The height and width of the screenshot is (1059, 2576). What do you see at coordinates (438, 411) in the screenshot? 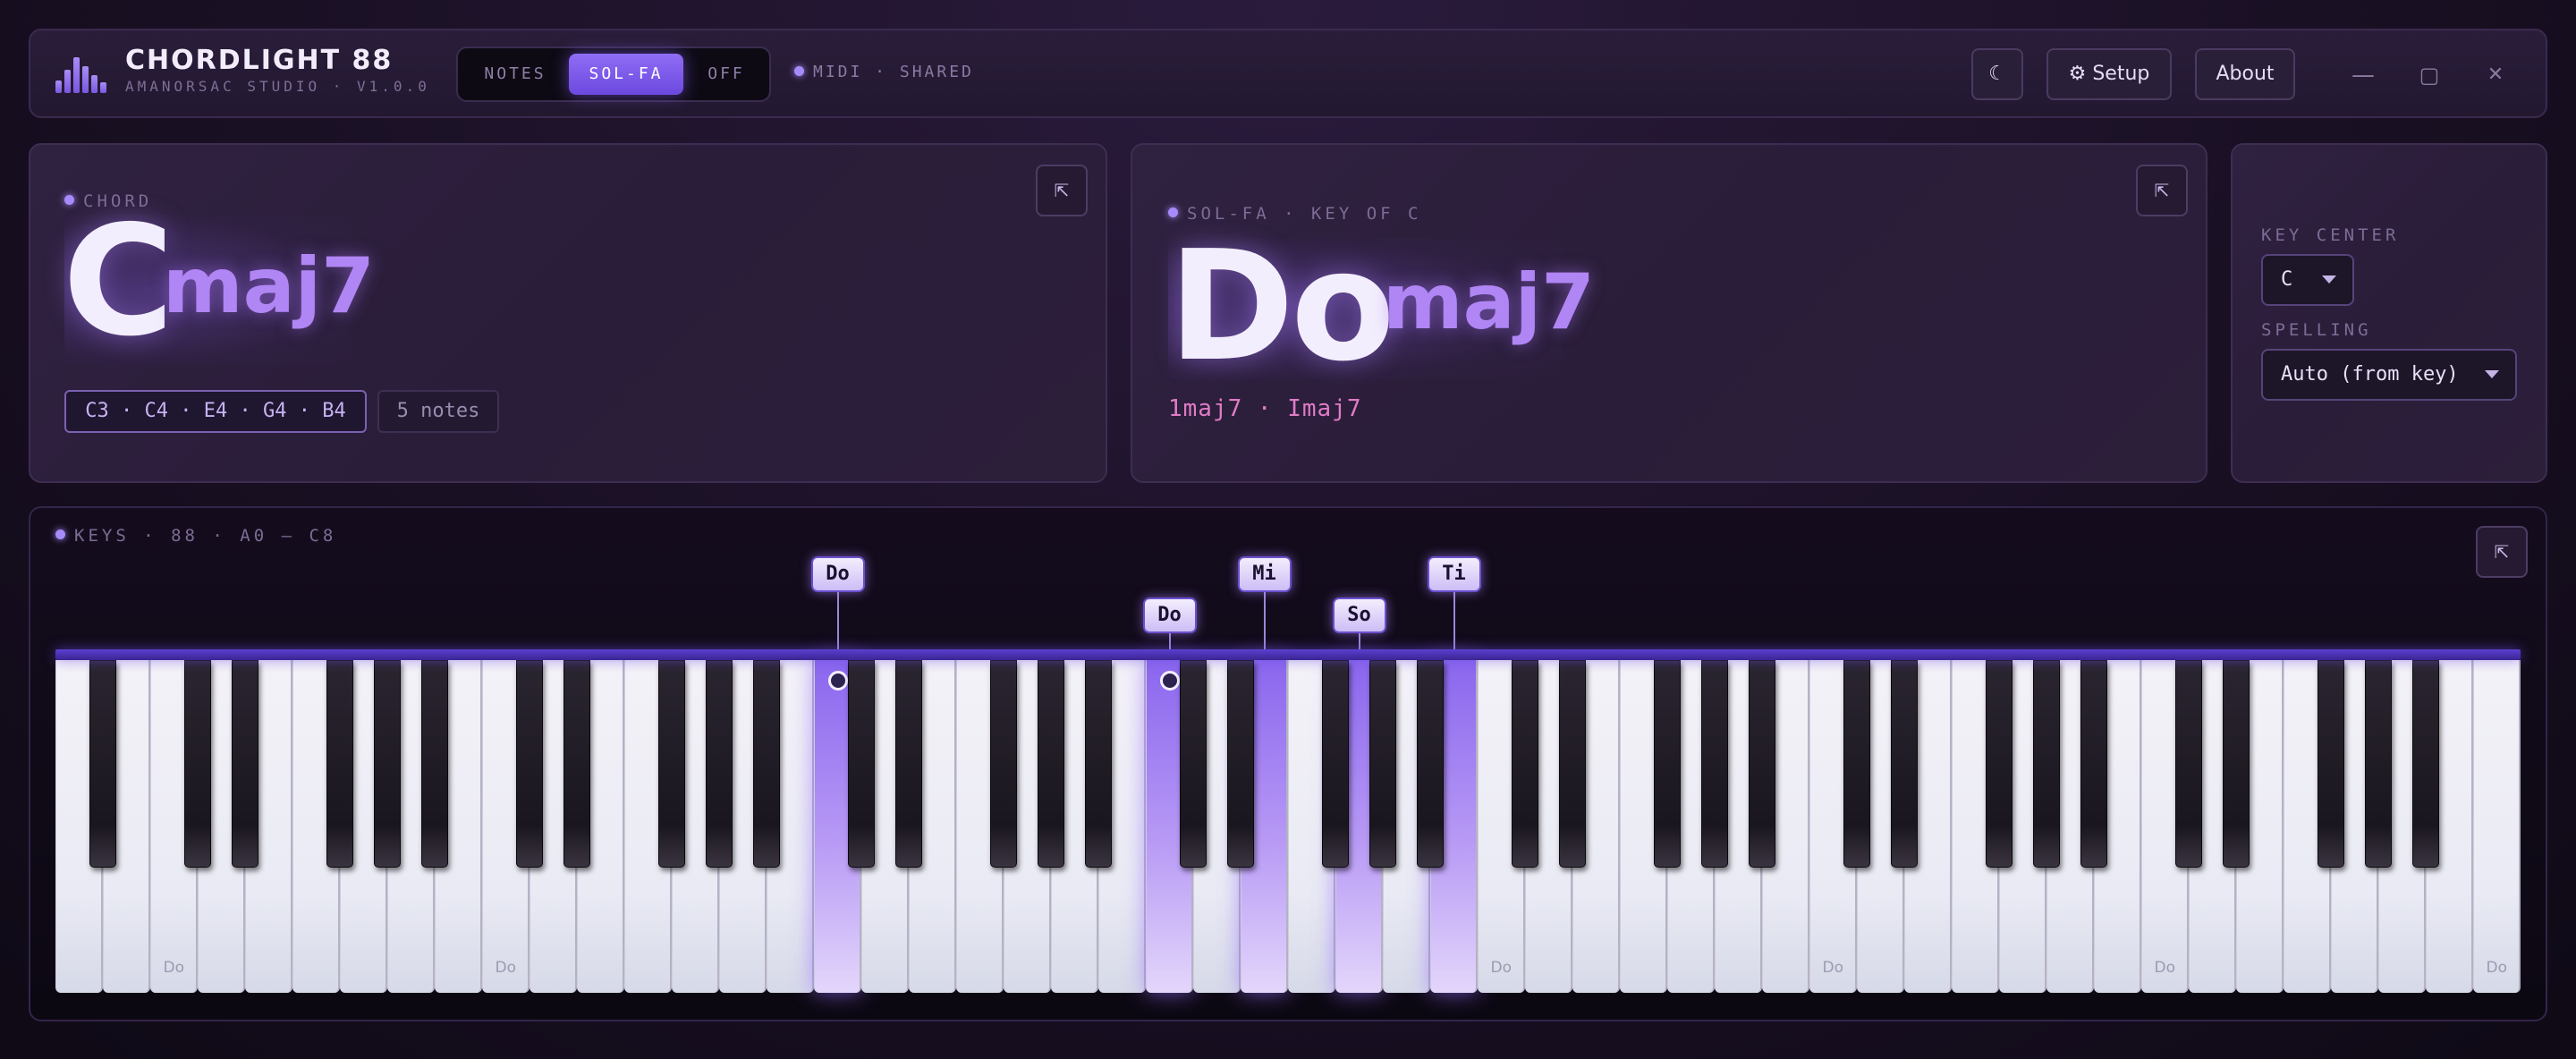
I see `note-count-badge: 5 notes` at bounding box center [438, 411].